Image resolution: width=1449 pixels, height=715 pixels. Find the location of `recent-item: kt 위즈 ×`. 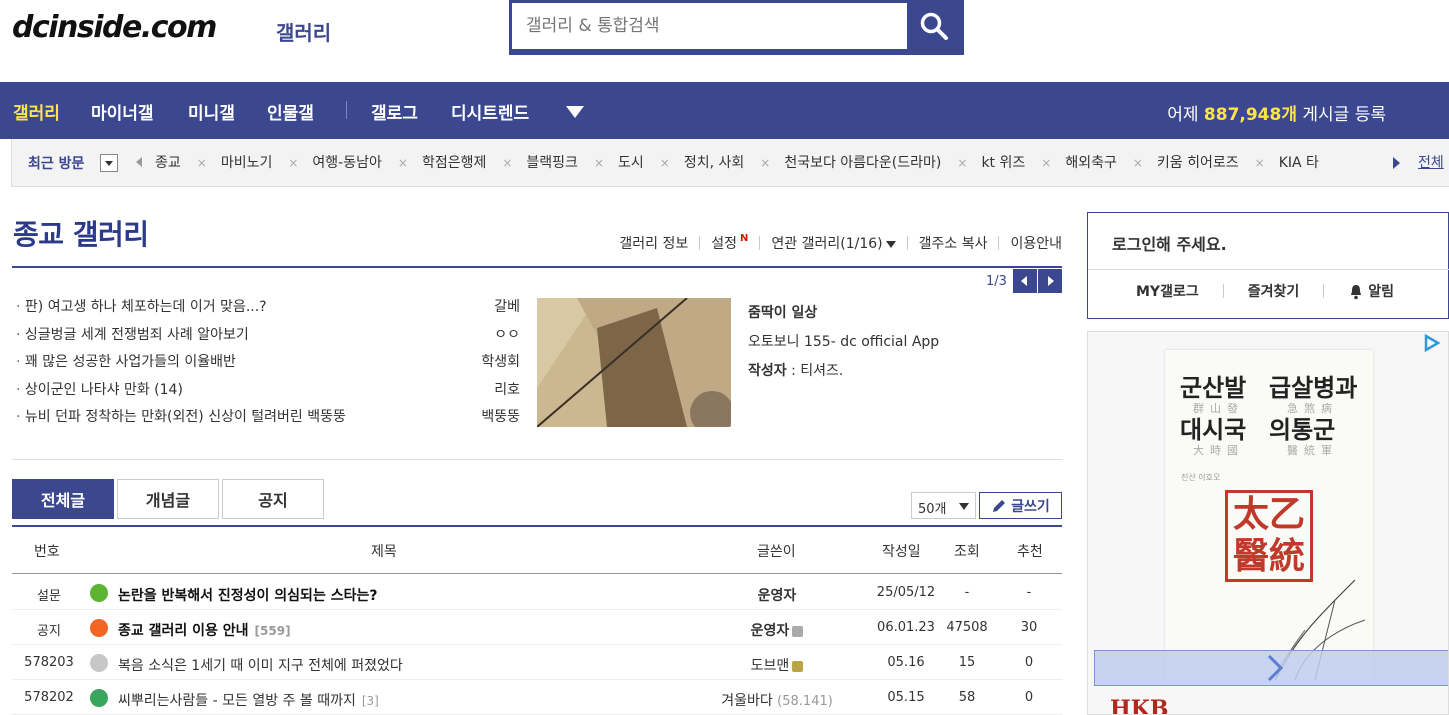

recent-item: kt 위즈 × is located at coordinates (1016, 162).